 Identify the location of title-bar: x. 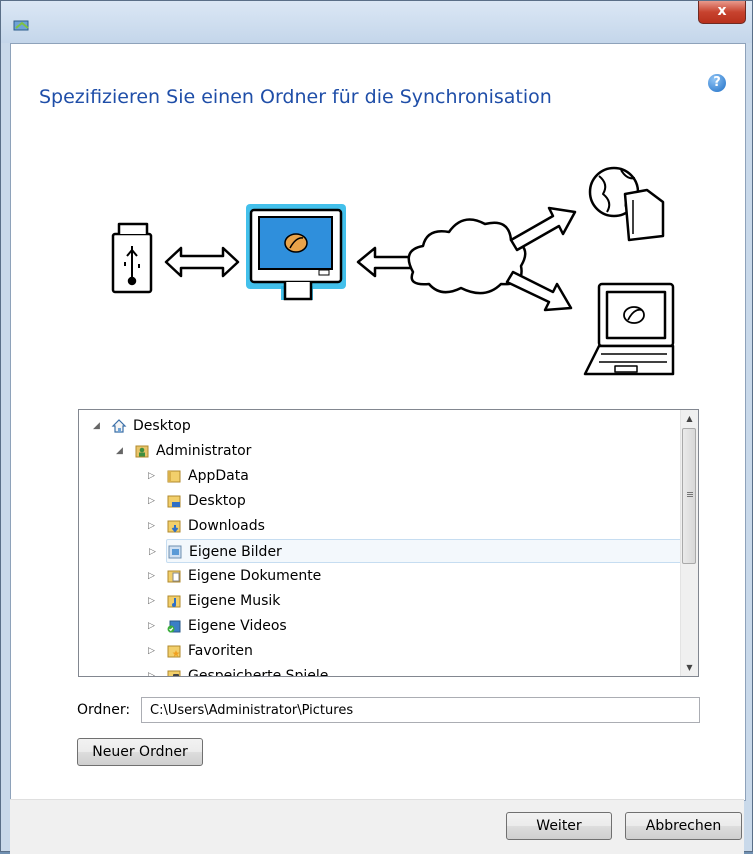
(376, 22).